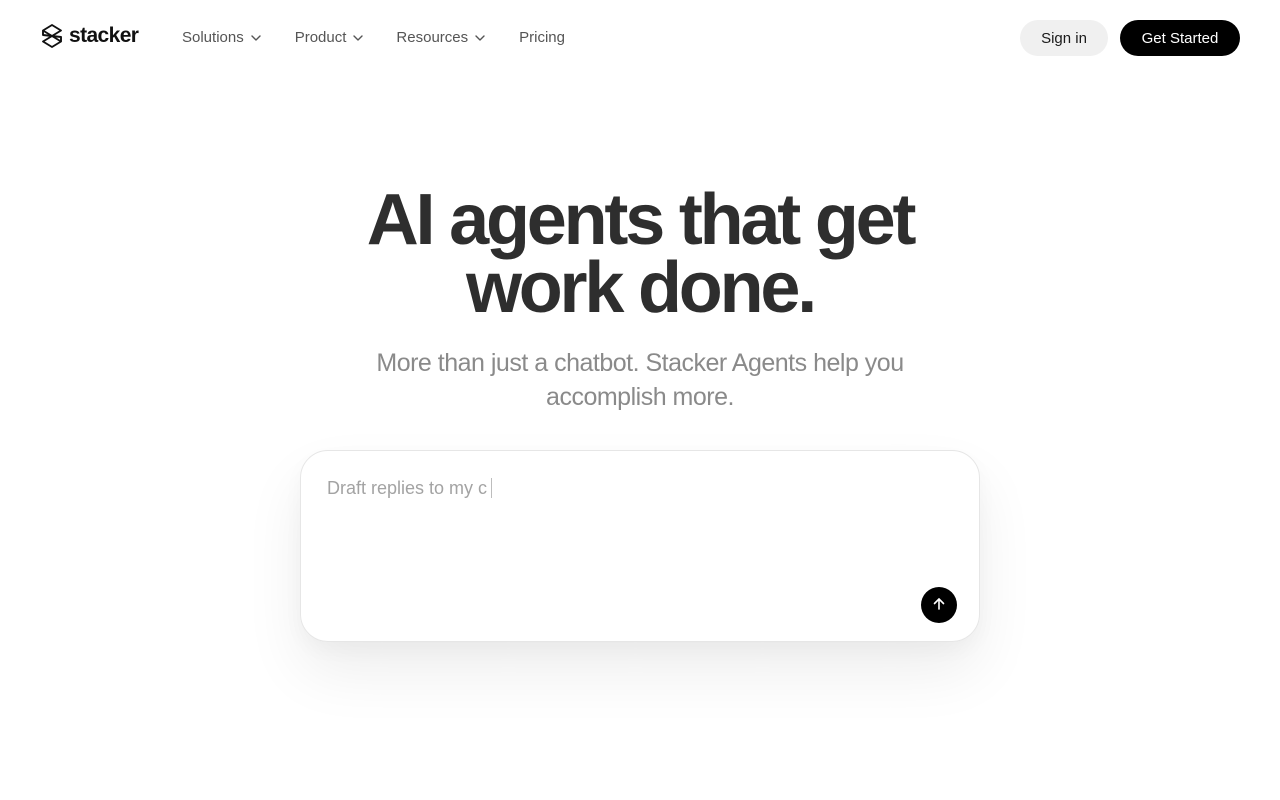 Image resolution: width=1280 pixels, height=800 pixels. Describe the element at coordinates (373, 38) in the screenshot. I see `main-nav: Solutions Product Resources Pricing` at that location.